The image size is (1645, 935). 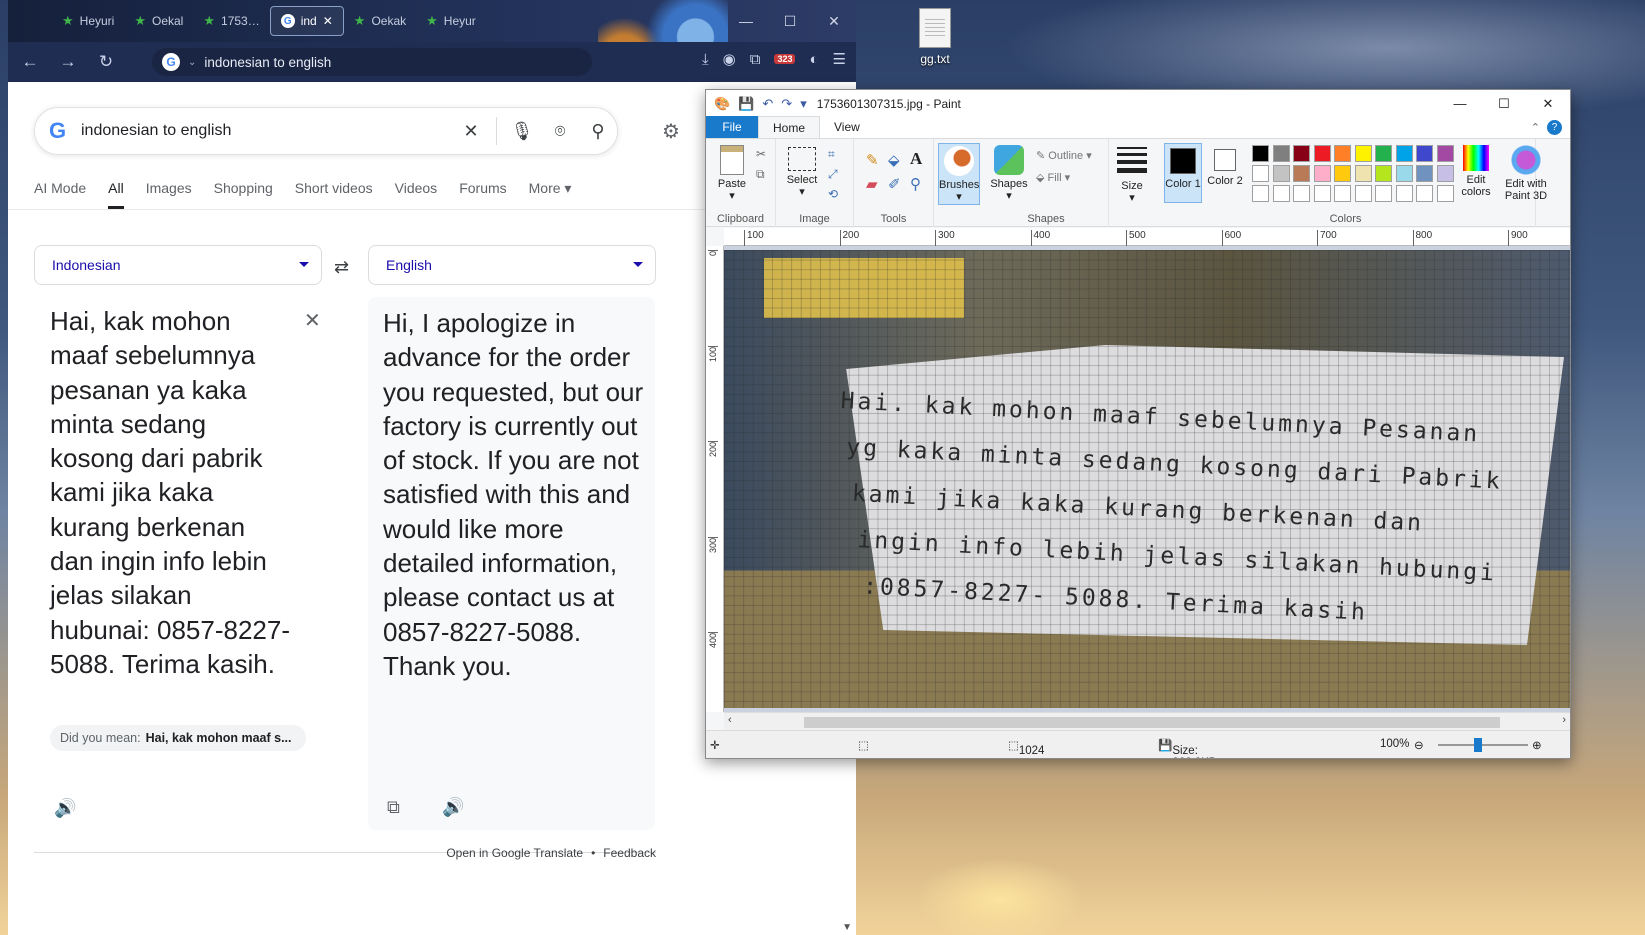 I want to click on clear-search-icon: ✕, so click(x=471, y=131).